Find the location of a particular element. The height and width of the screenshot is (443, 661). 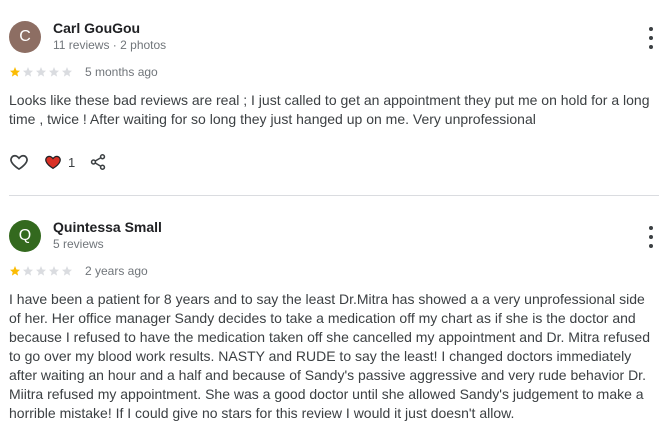

avatar: C is located at coordinates (25, 37).